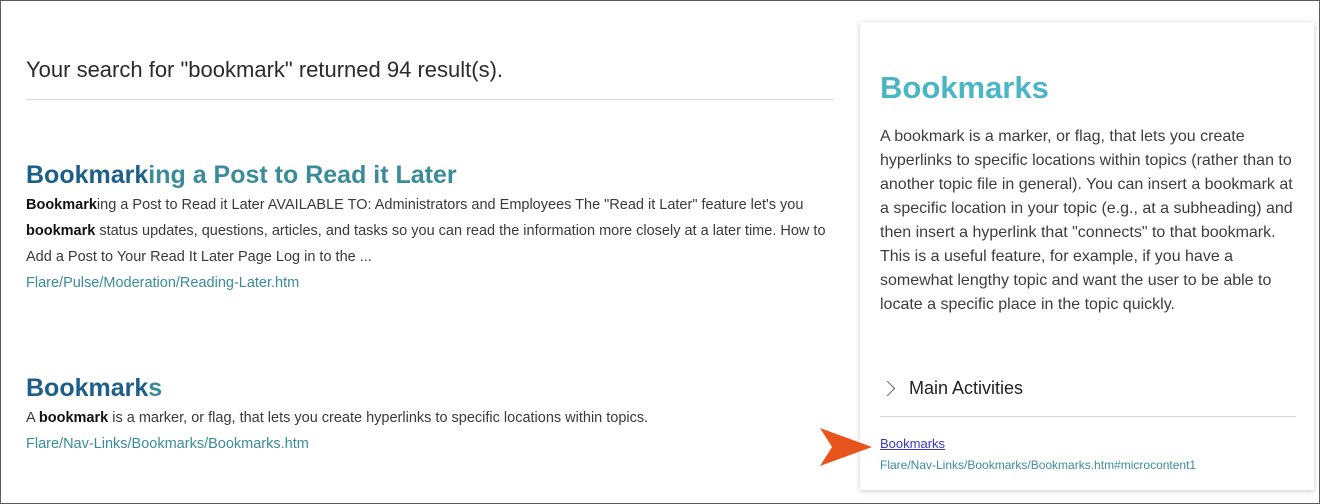 This screenshot has width=1320, height=504. What do you see at coordinates (966, 387) in the screenshot?
I see `main-activities-label: Main Activities` at bounding box center [966, 387].